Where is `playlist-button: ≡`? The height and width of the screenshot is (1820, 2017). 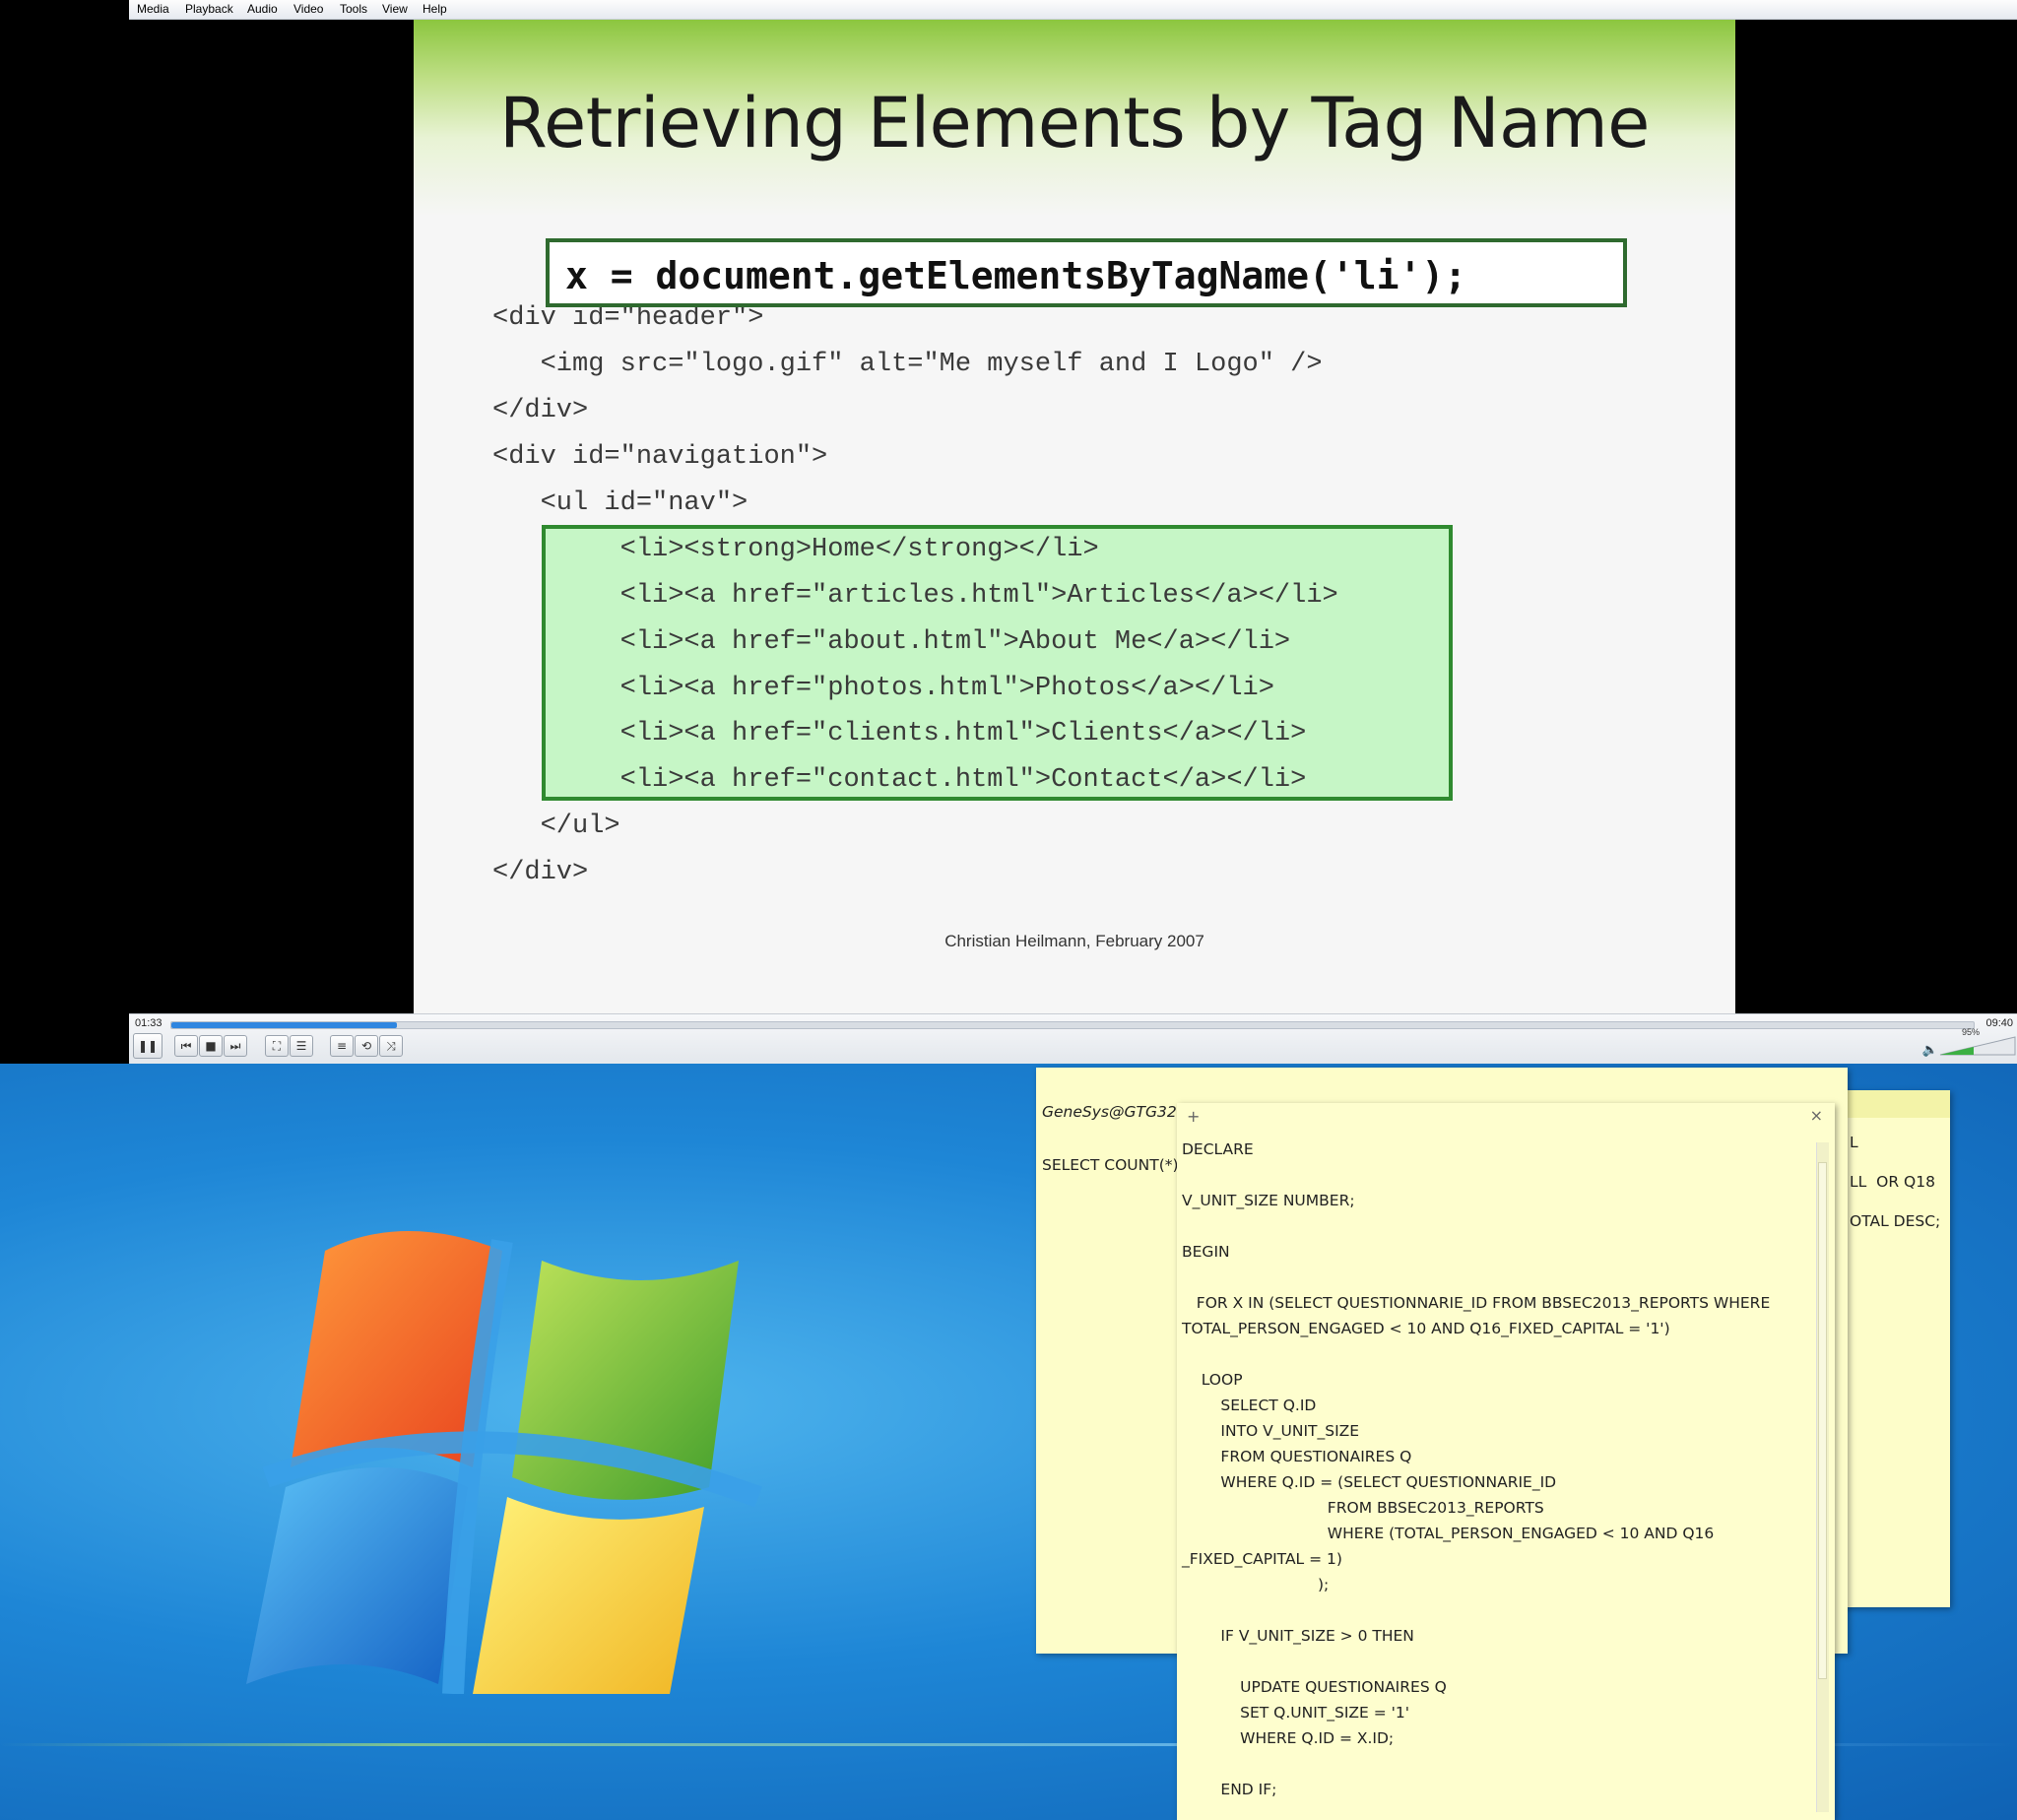
playlist-button: ≡ is located at coordinates (342, 1046).